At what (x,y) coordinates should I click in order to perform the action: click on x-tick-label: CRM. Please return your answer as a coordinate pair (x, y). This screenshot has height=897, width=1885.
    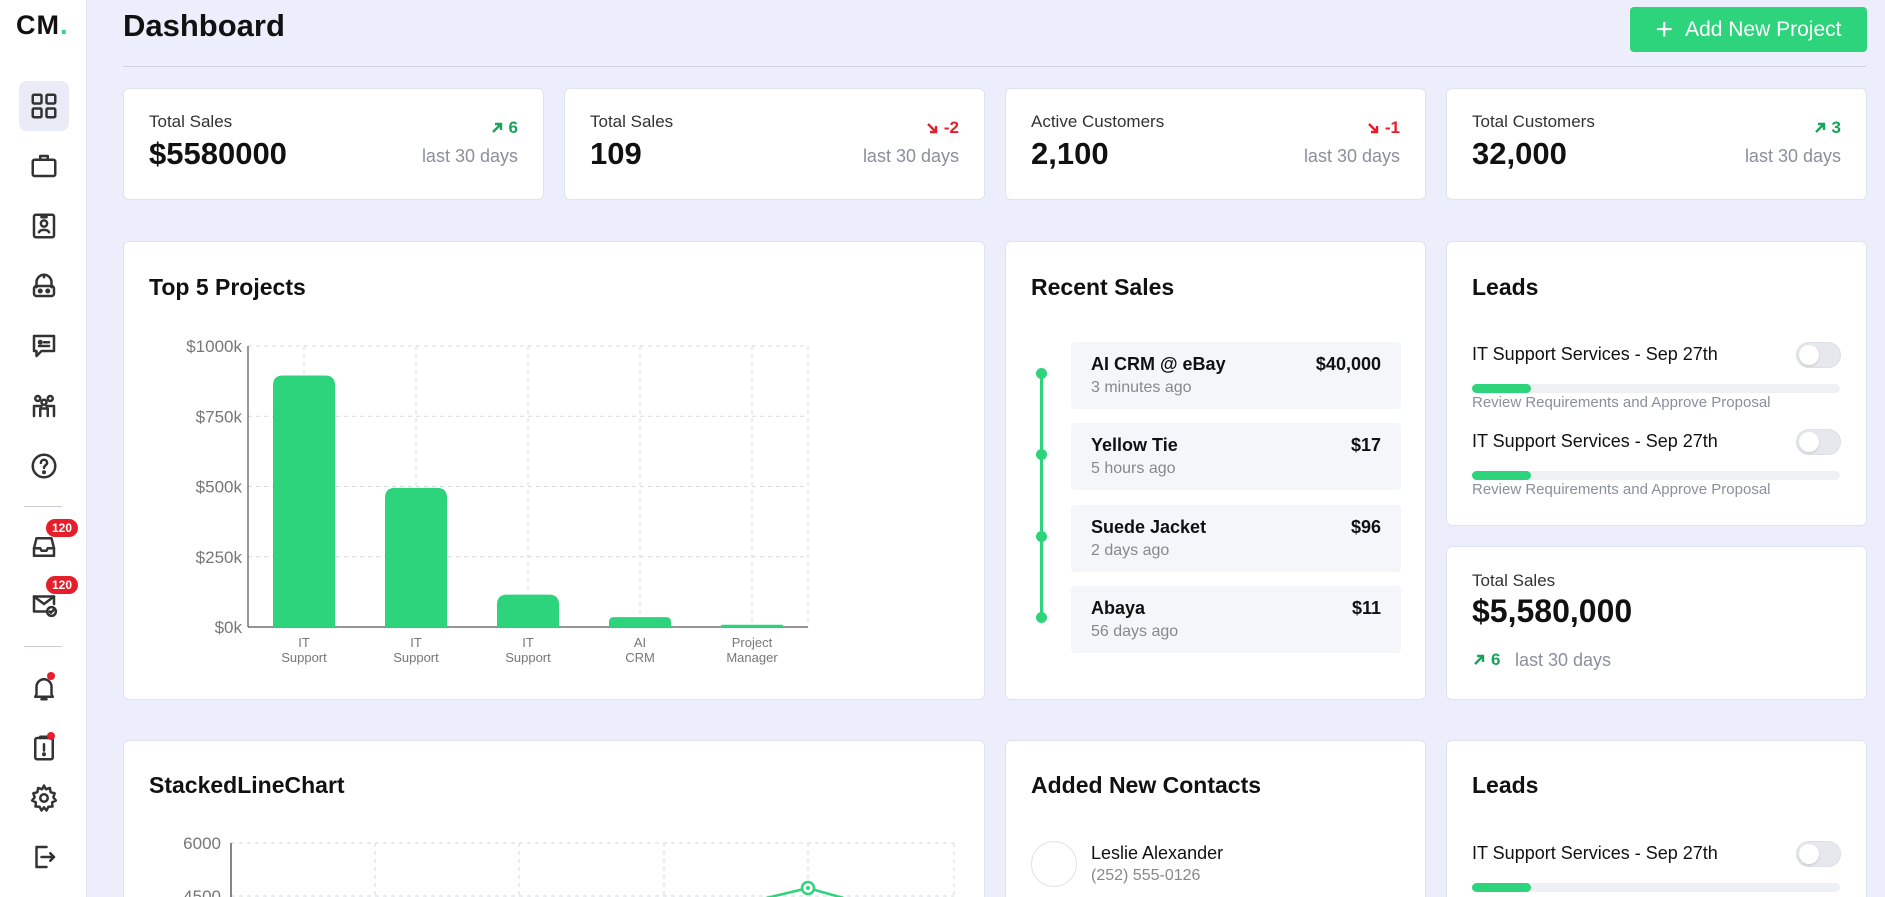
    Looking at the image, I should click on (640, 657).